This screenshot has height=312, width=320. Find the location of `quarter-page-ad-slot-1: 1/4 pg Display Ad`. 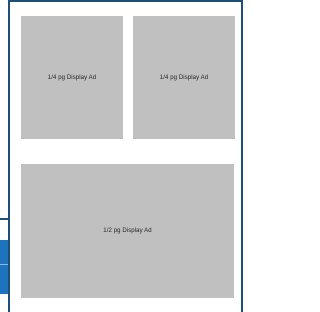

quarter-page-ad-slot-1: 1/4 pg Display Ad is located at coordinates (72, 77).